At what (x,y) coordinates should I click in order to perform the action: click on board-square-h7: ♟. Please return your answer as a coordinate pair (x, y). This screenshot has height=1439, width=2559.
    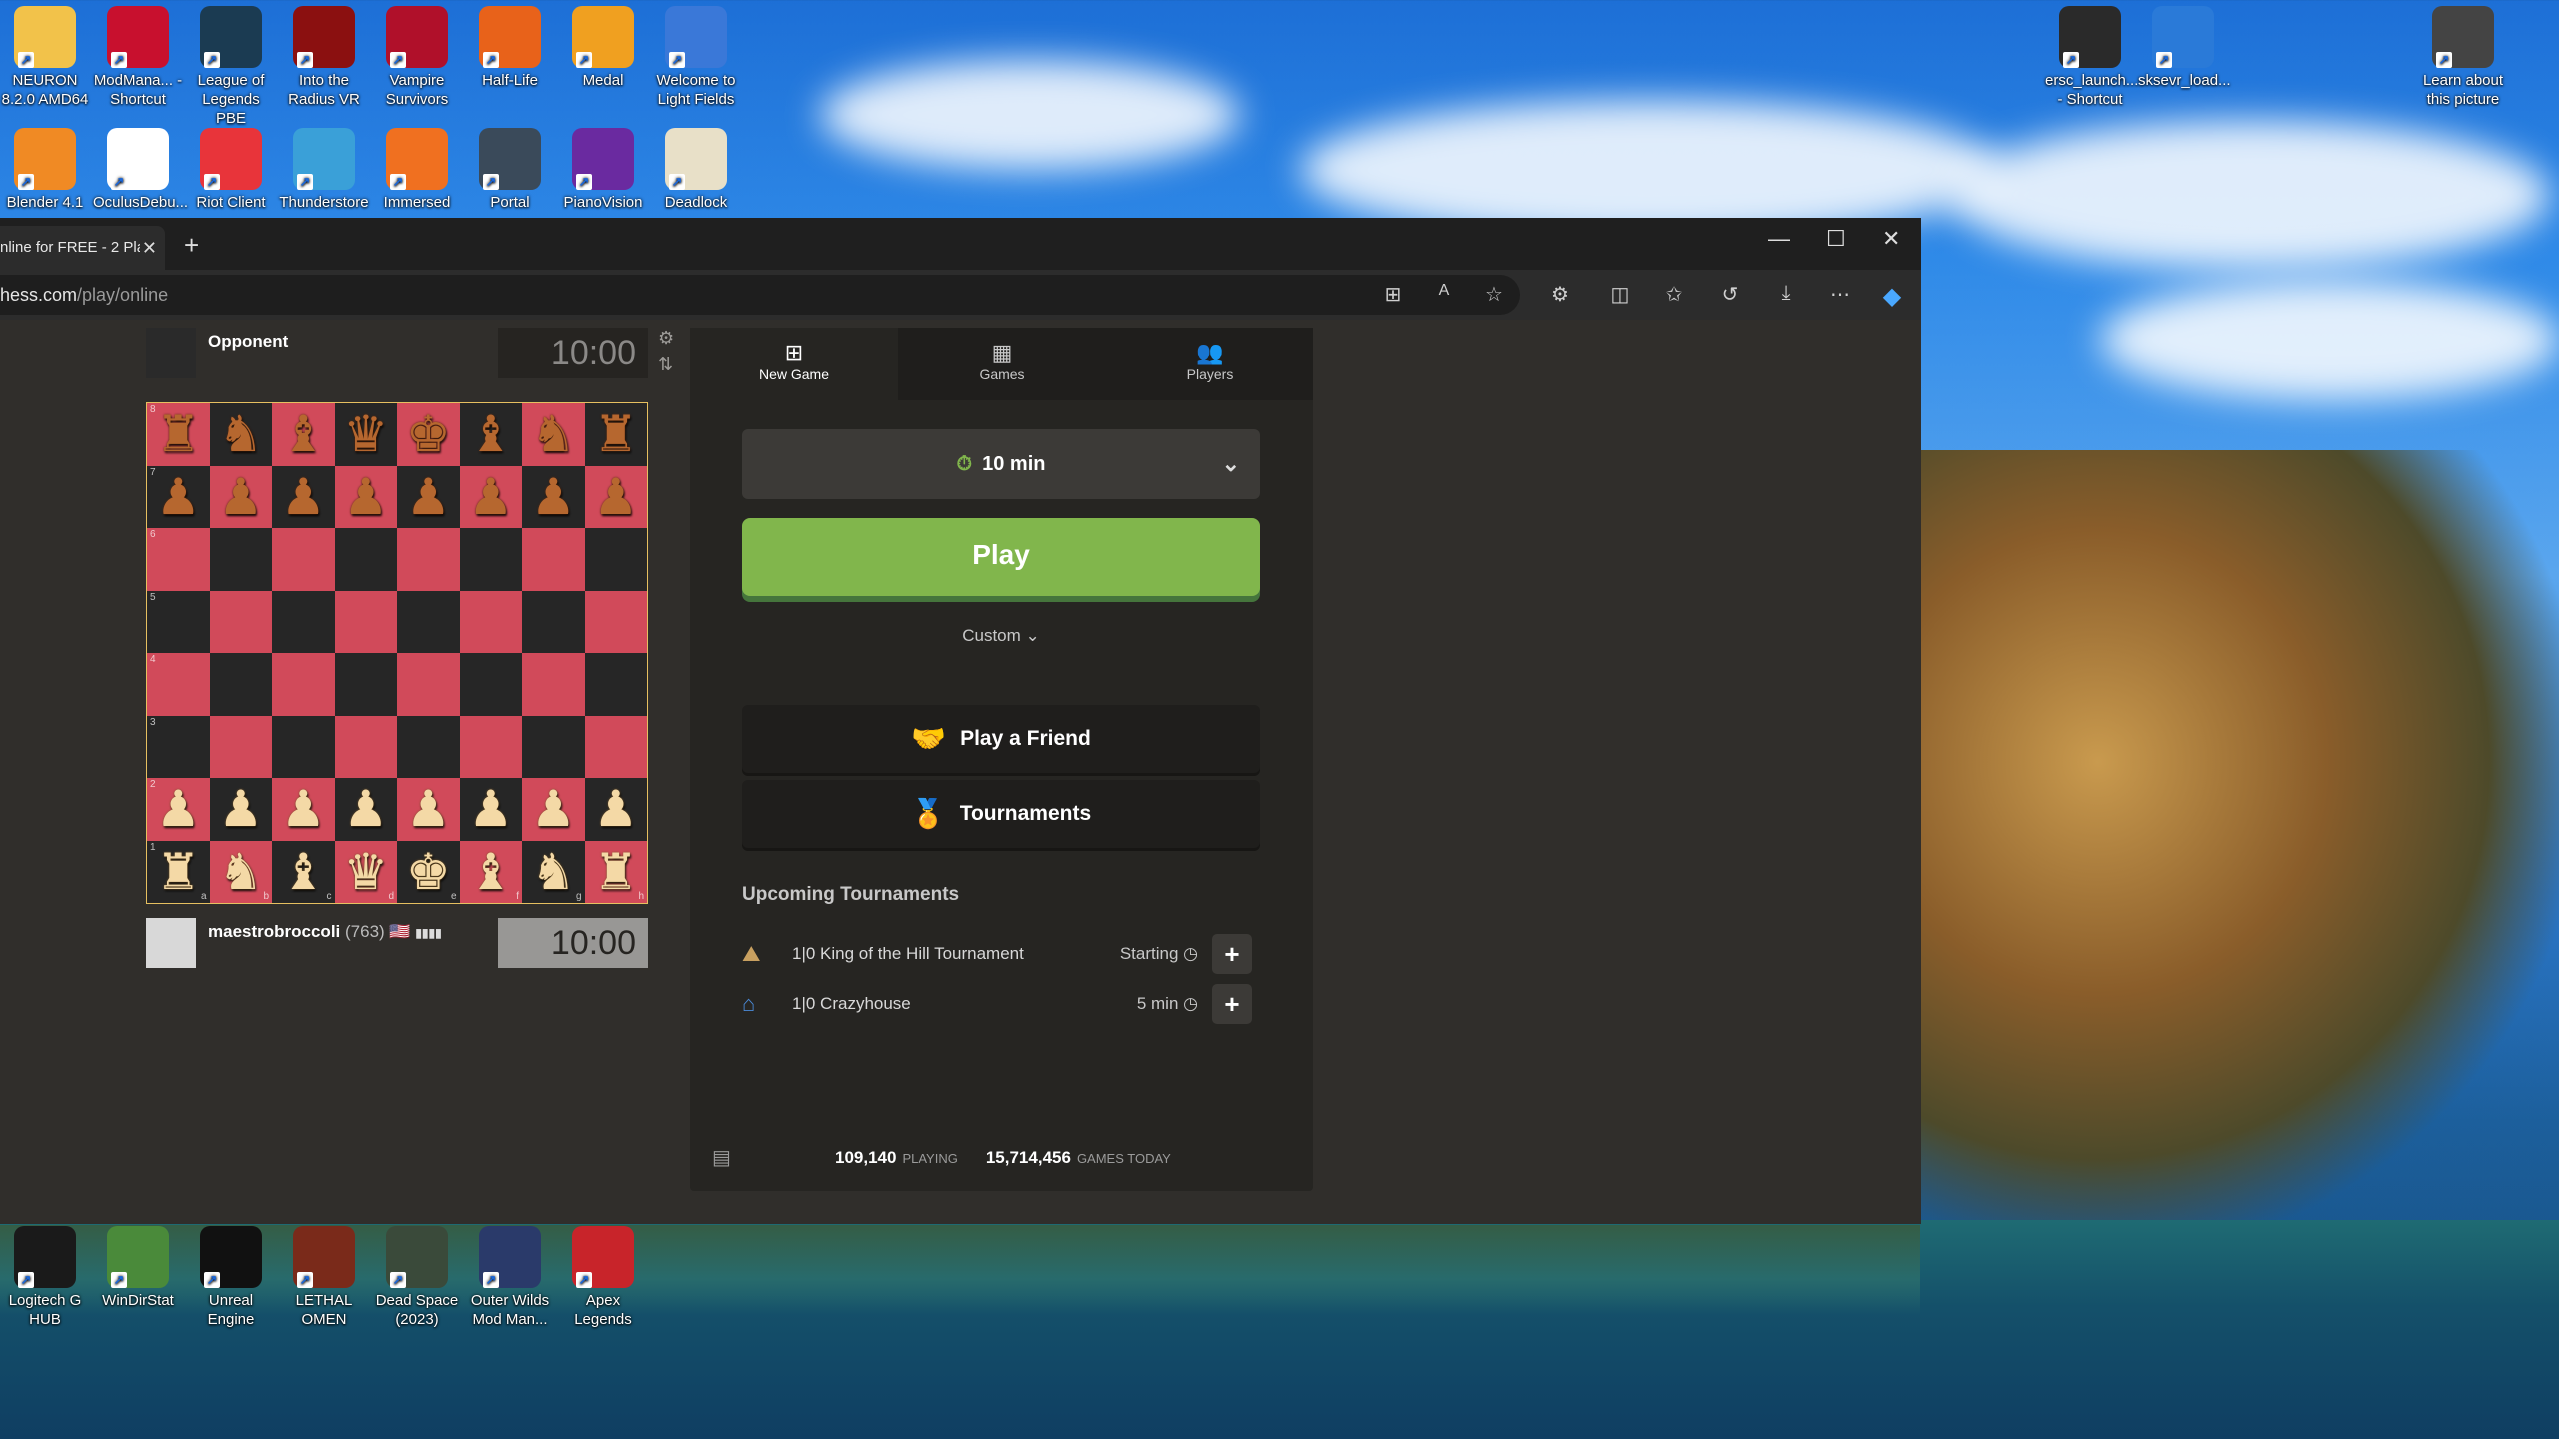
    Looking at the image, I should click on (615, 496).